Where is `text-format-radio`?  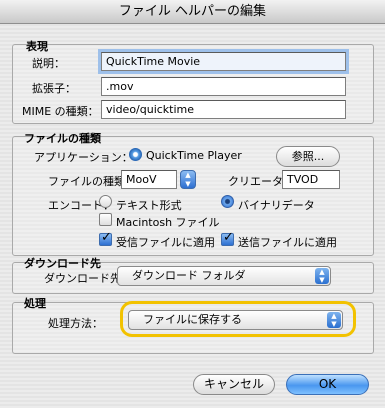 text-format-radio is located at coordinates (105, 201).